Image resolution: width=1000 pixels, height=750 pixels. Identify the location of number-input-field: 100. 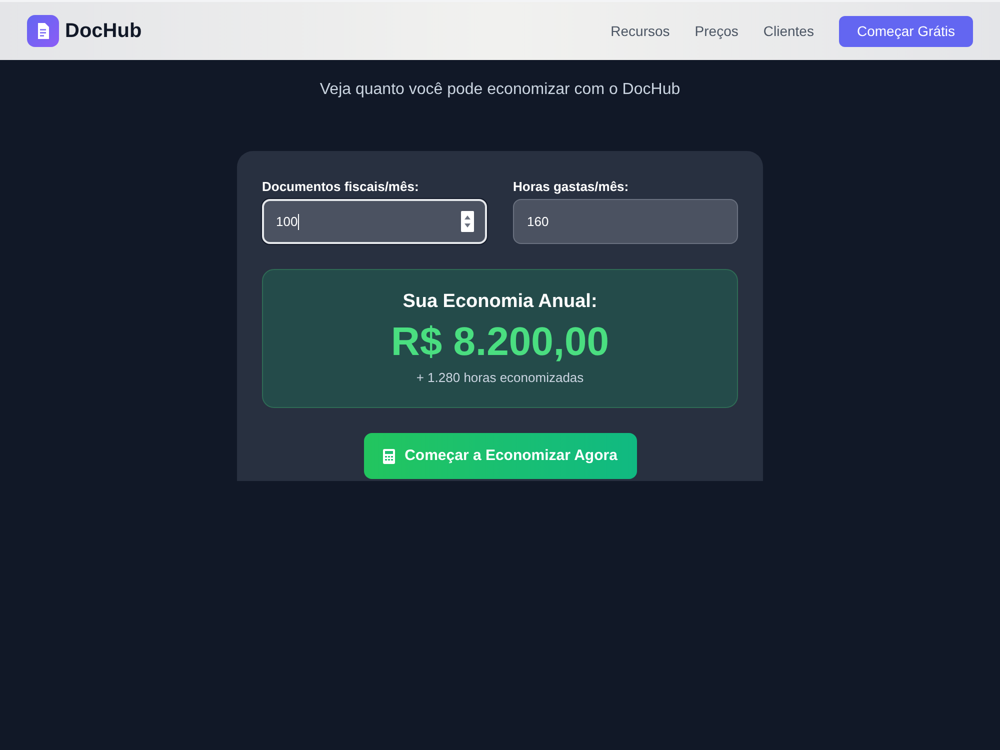
(374, 221).